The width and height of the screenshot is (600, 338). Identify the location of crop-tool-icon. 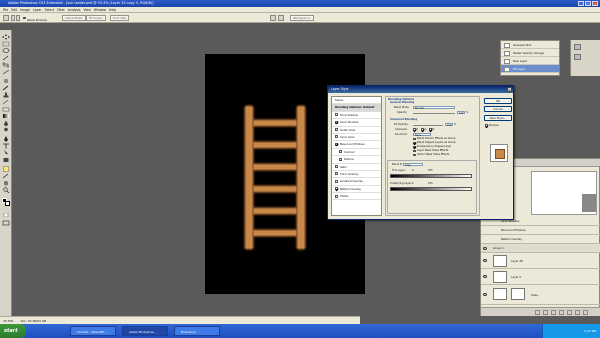
(6, 65).